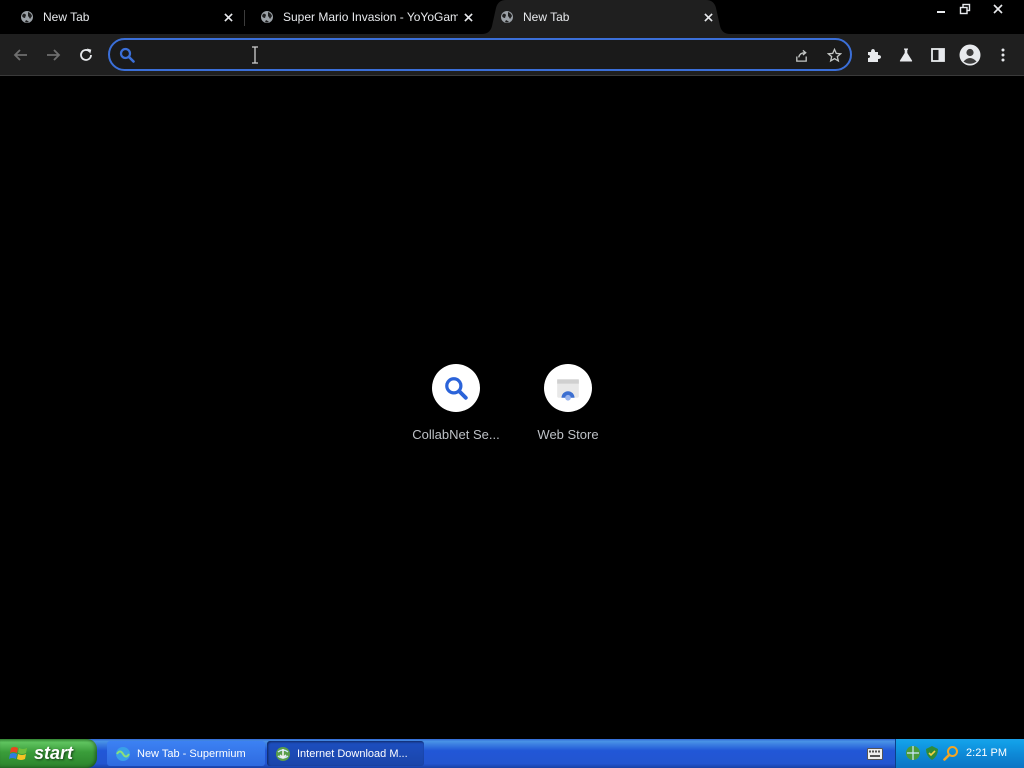 The height and width of the screenshot is (768, 1024). What do you see at coordinates (568, 434) in the screenshot?
I see `shortcut-label: Web Store` at bounding box center [568, 434].